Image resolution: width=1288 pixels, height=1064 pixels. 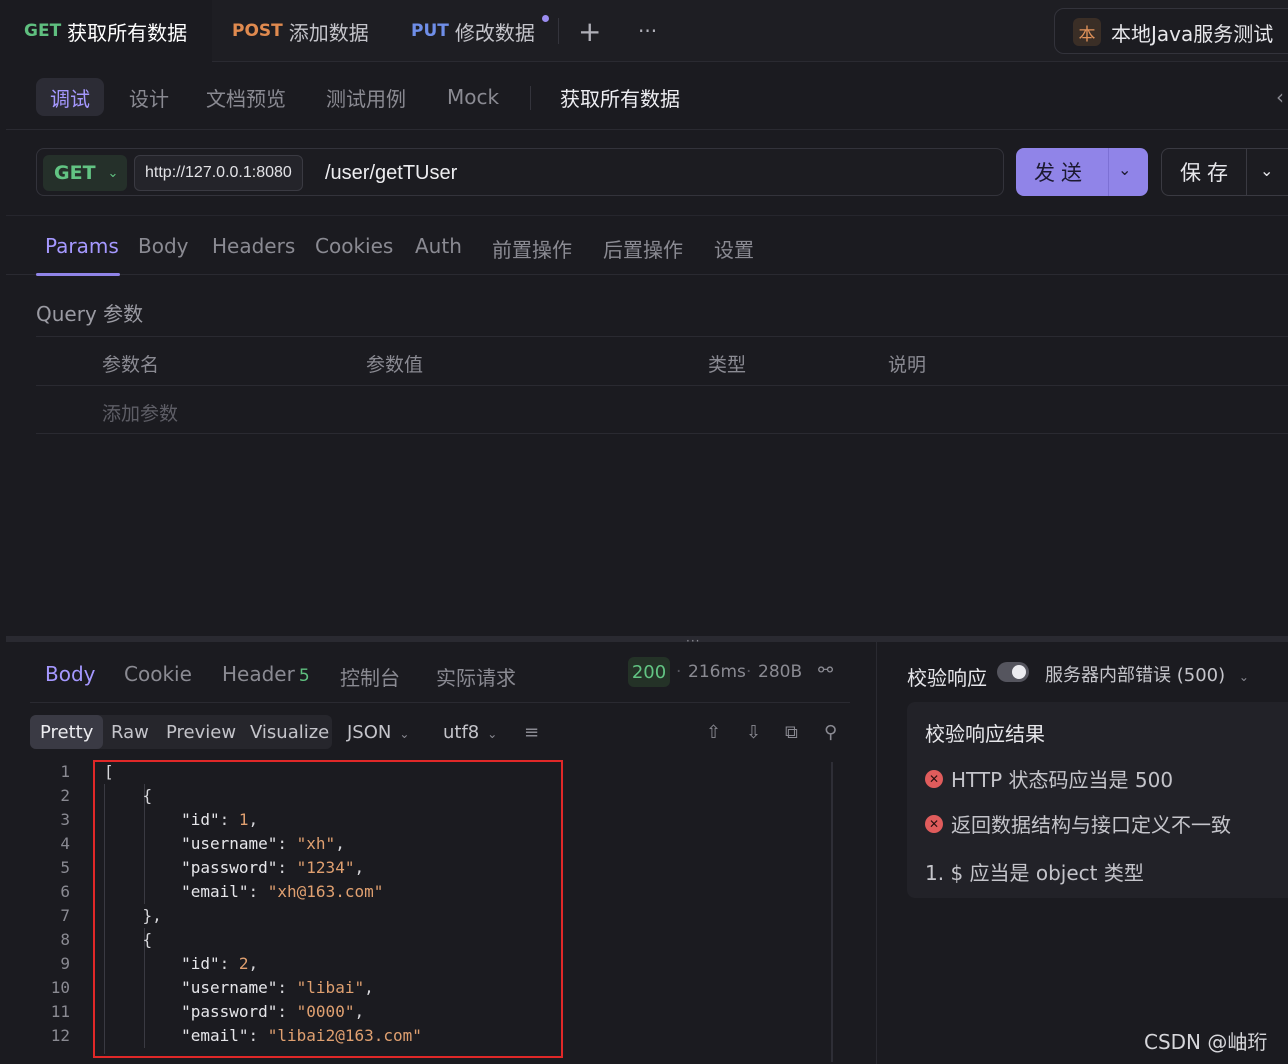 I want to click on api-name: 获取所有数据, so click(x=620, y=97).